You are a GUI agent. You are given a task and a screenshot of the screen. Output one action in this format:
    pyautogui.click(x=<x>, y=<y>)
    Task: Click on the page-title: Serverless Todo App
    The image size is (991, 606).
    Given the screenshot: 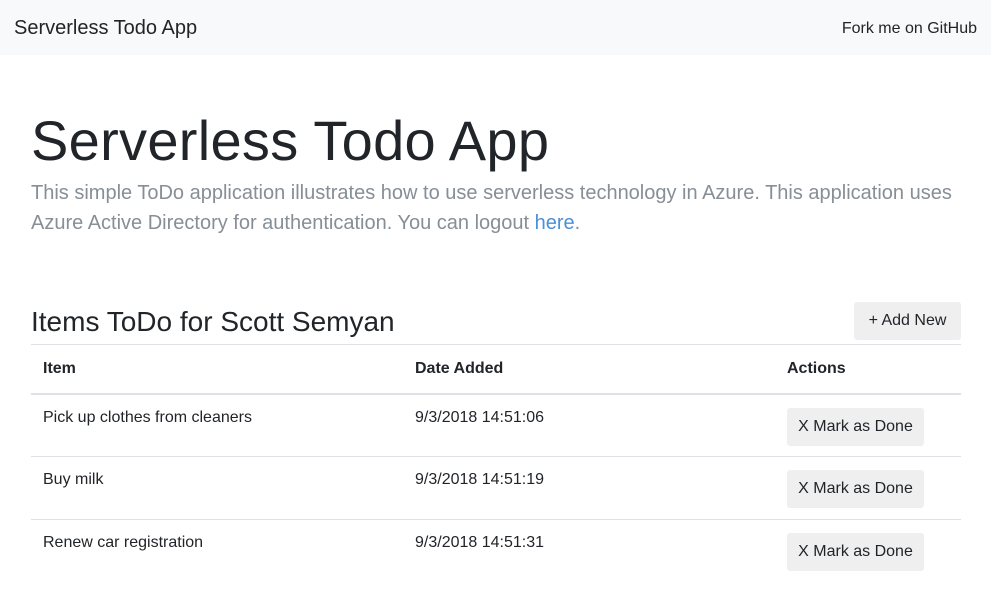 What is the action you would take?
    pyautogui.click(x=290, y=140)
    